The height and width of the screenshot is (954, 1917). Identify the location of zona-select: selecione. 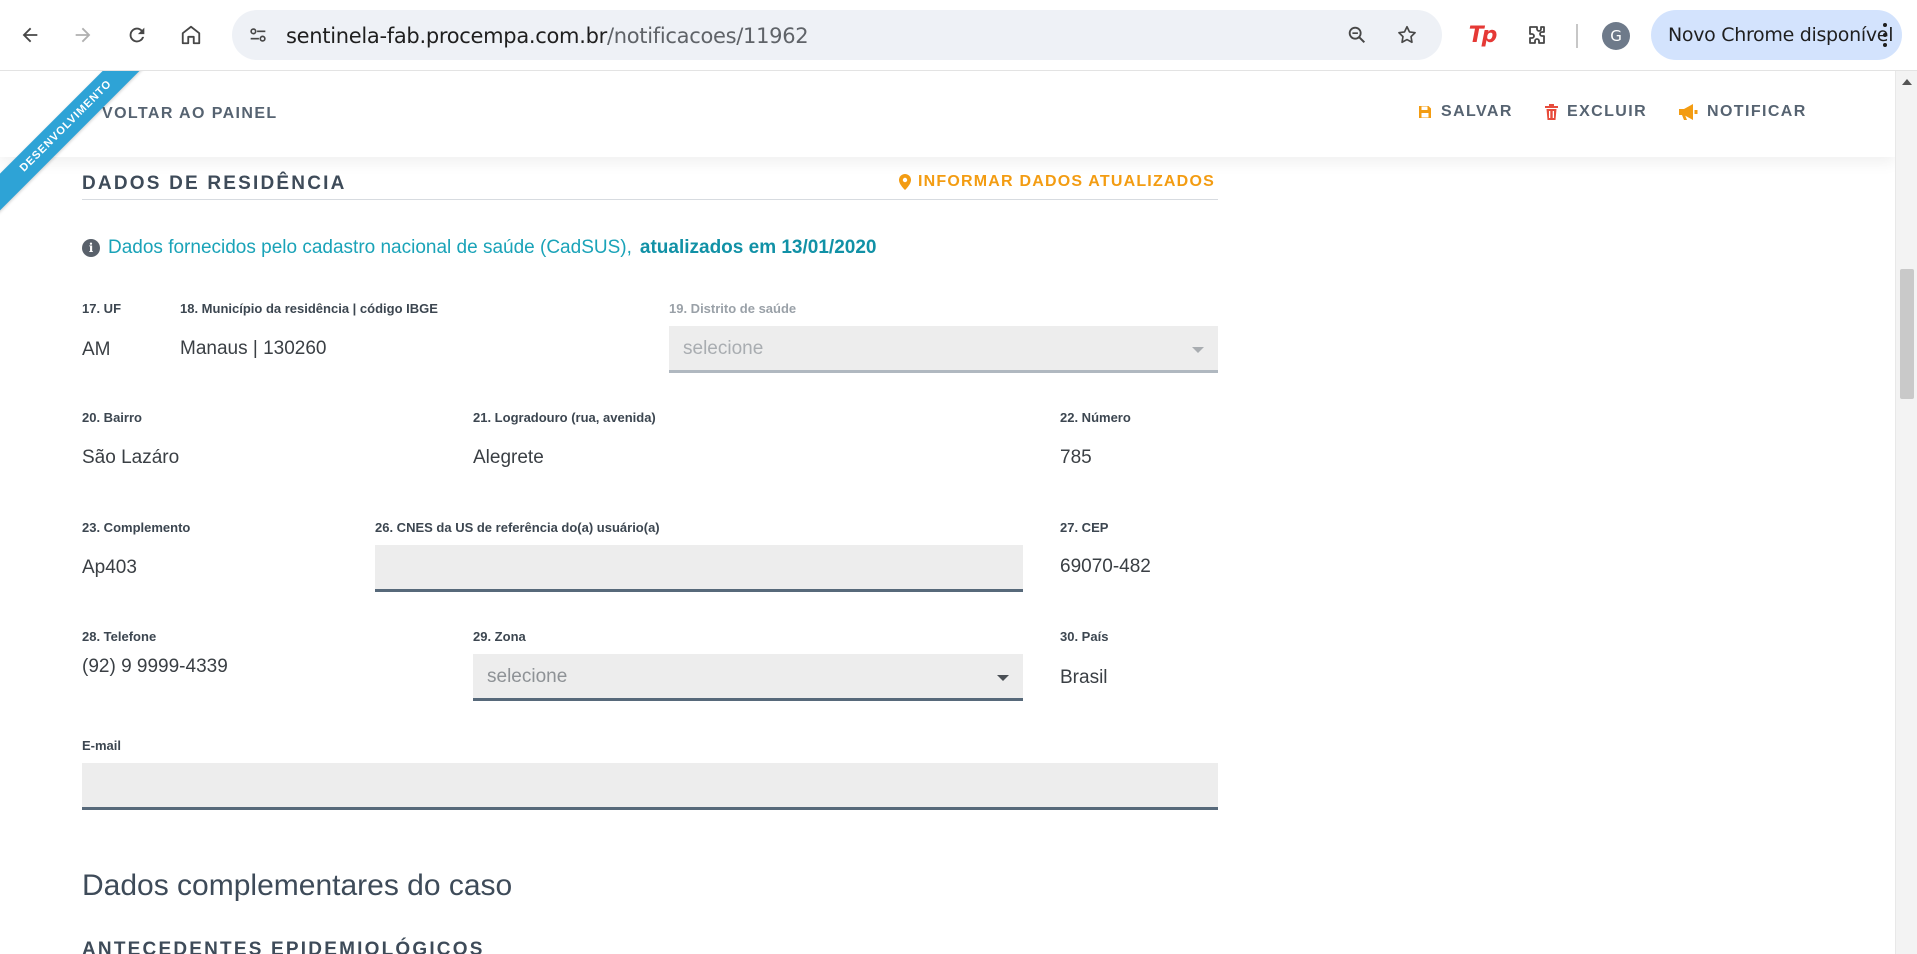
(748, 677).